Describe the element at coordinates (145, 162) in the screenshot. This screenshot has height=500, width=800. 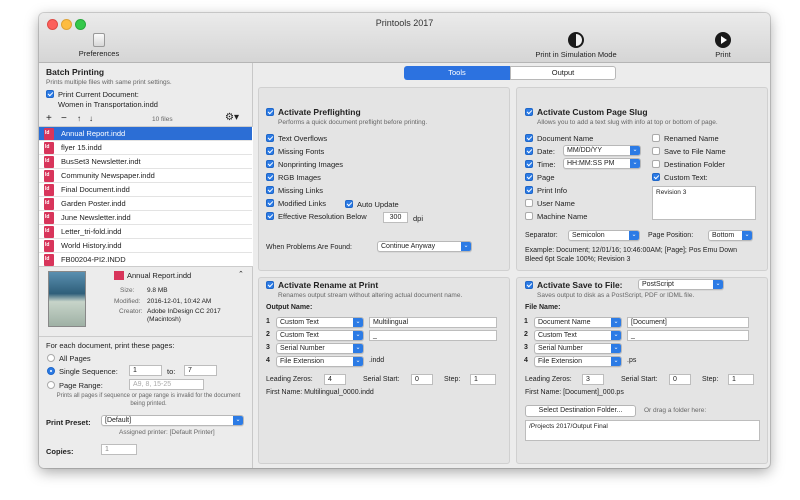
I see `list-item: BusSet3 Newsletter.indt` at that location.